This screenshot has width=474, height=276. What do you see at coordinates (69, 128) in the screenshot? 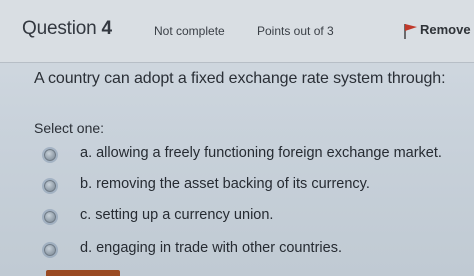
I see `select-prompt: Select one:` at bounding box center [69, 128].